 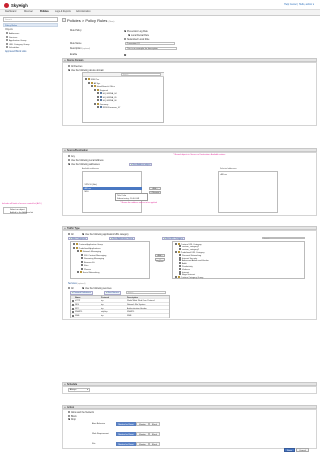 What do you see at coordinates (120, 309) in the screenshot?
I see `table-row: RPC tcp Authentication Header` at bounding box center [120, 309].